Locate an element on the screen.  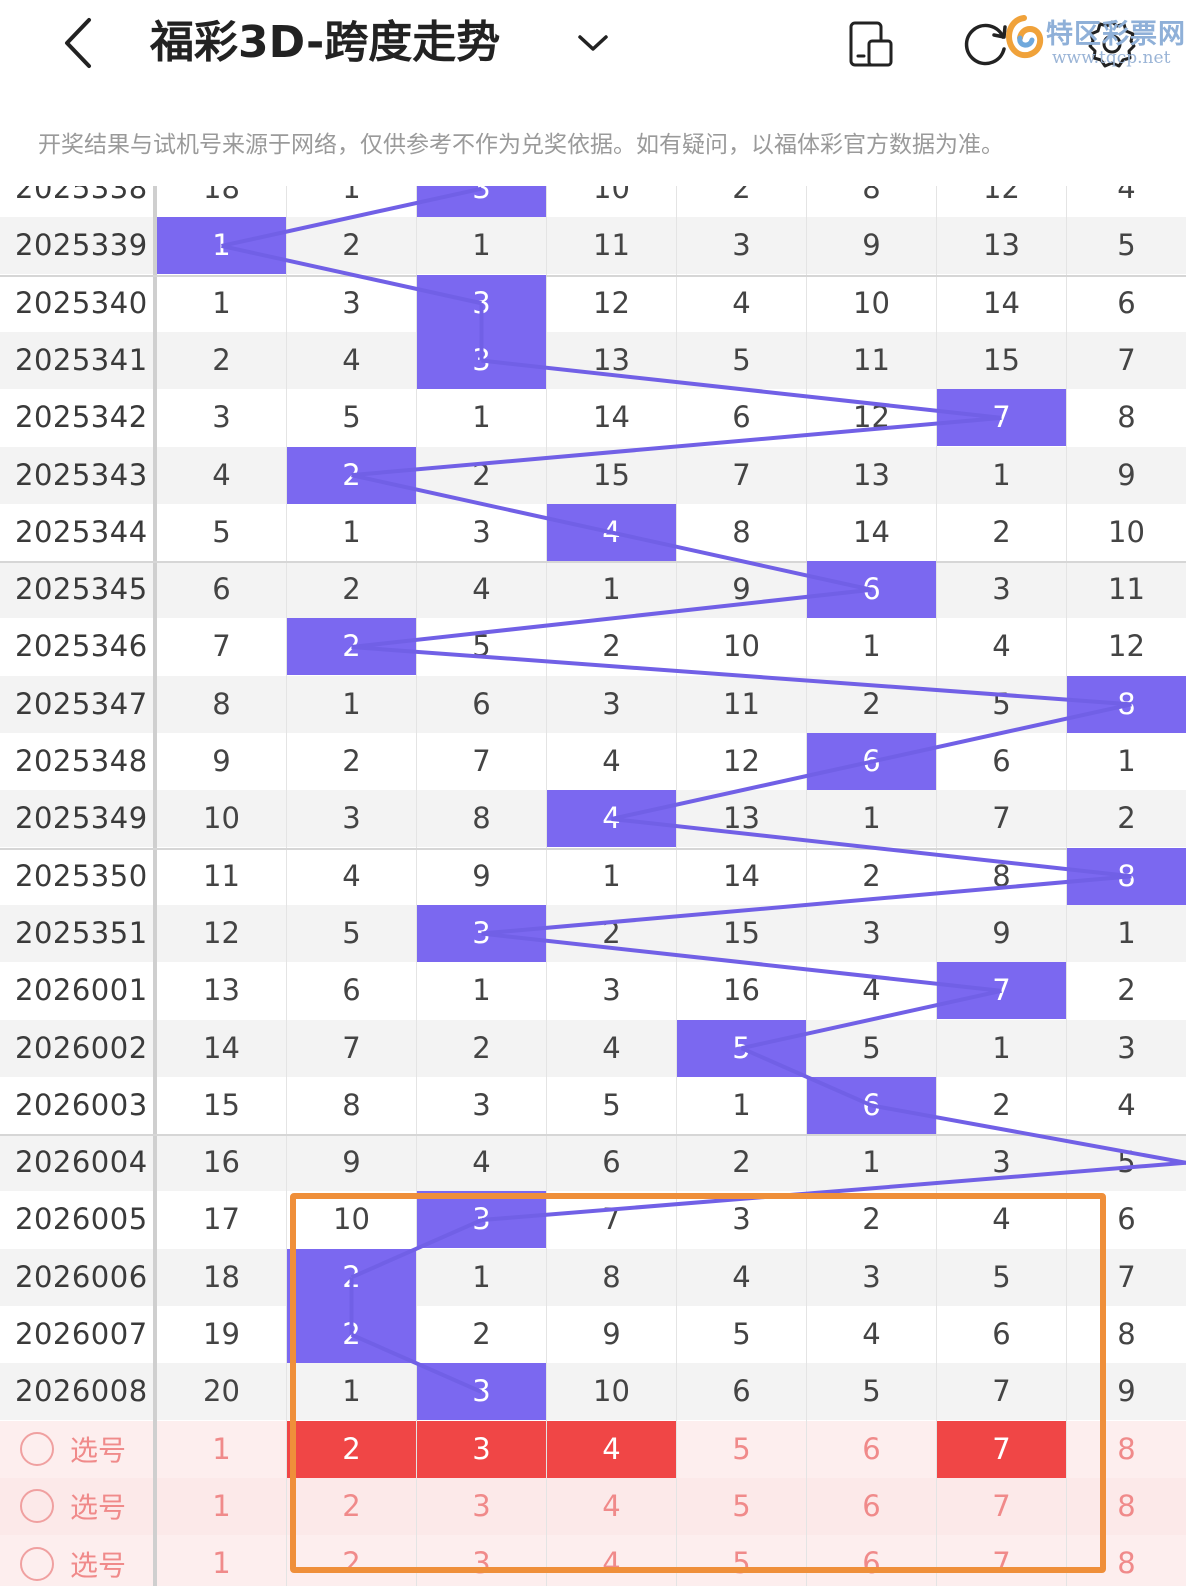
group-separator is located at coordinates (593, 1135).